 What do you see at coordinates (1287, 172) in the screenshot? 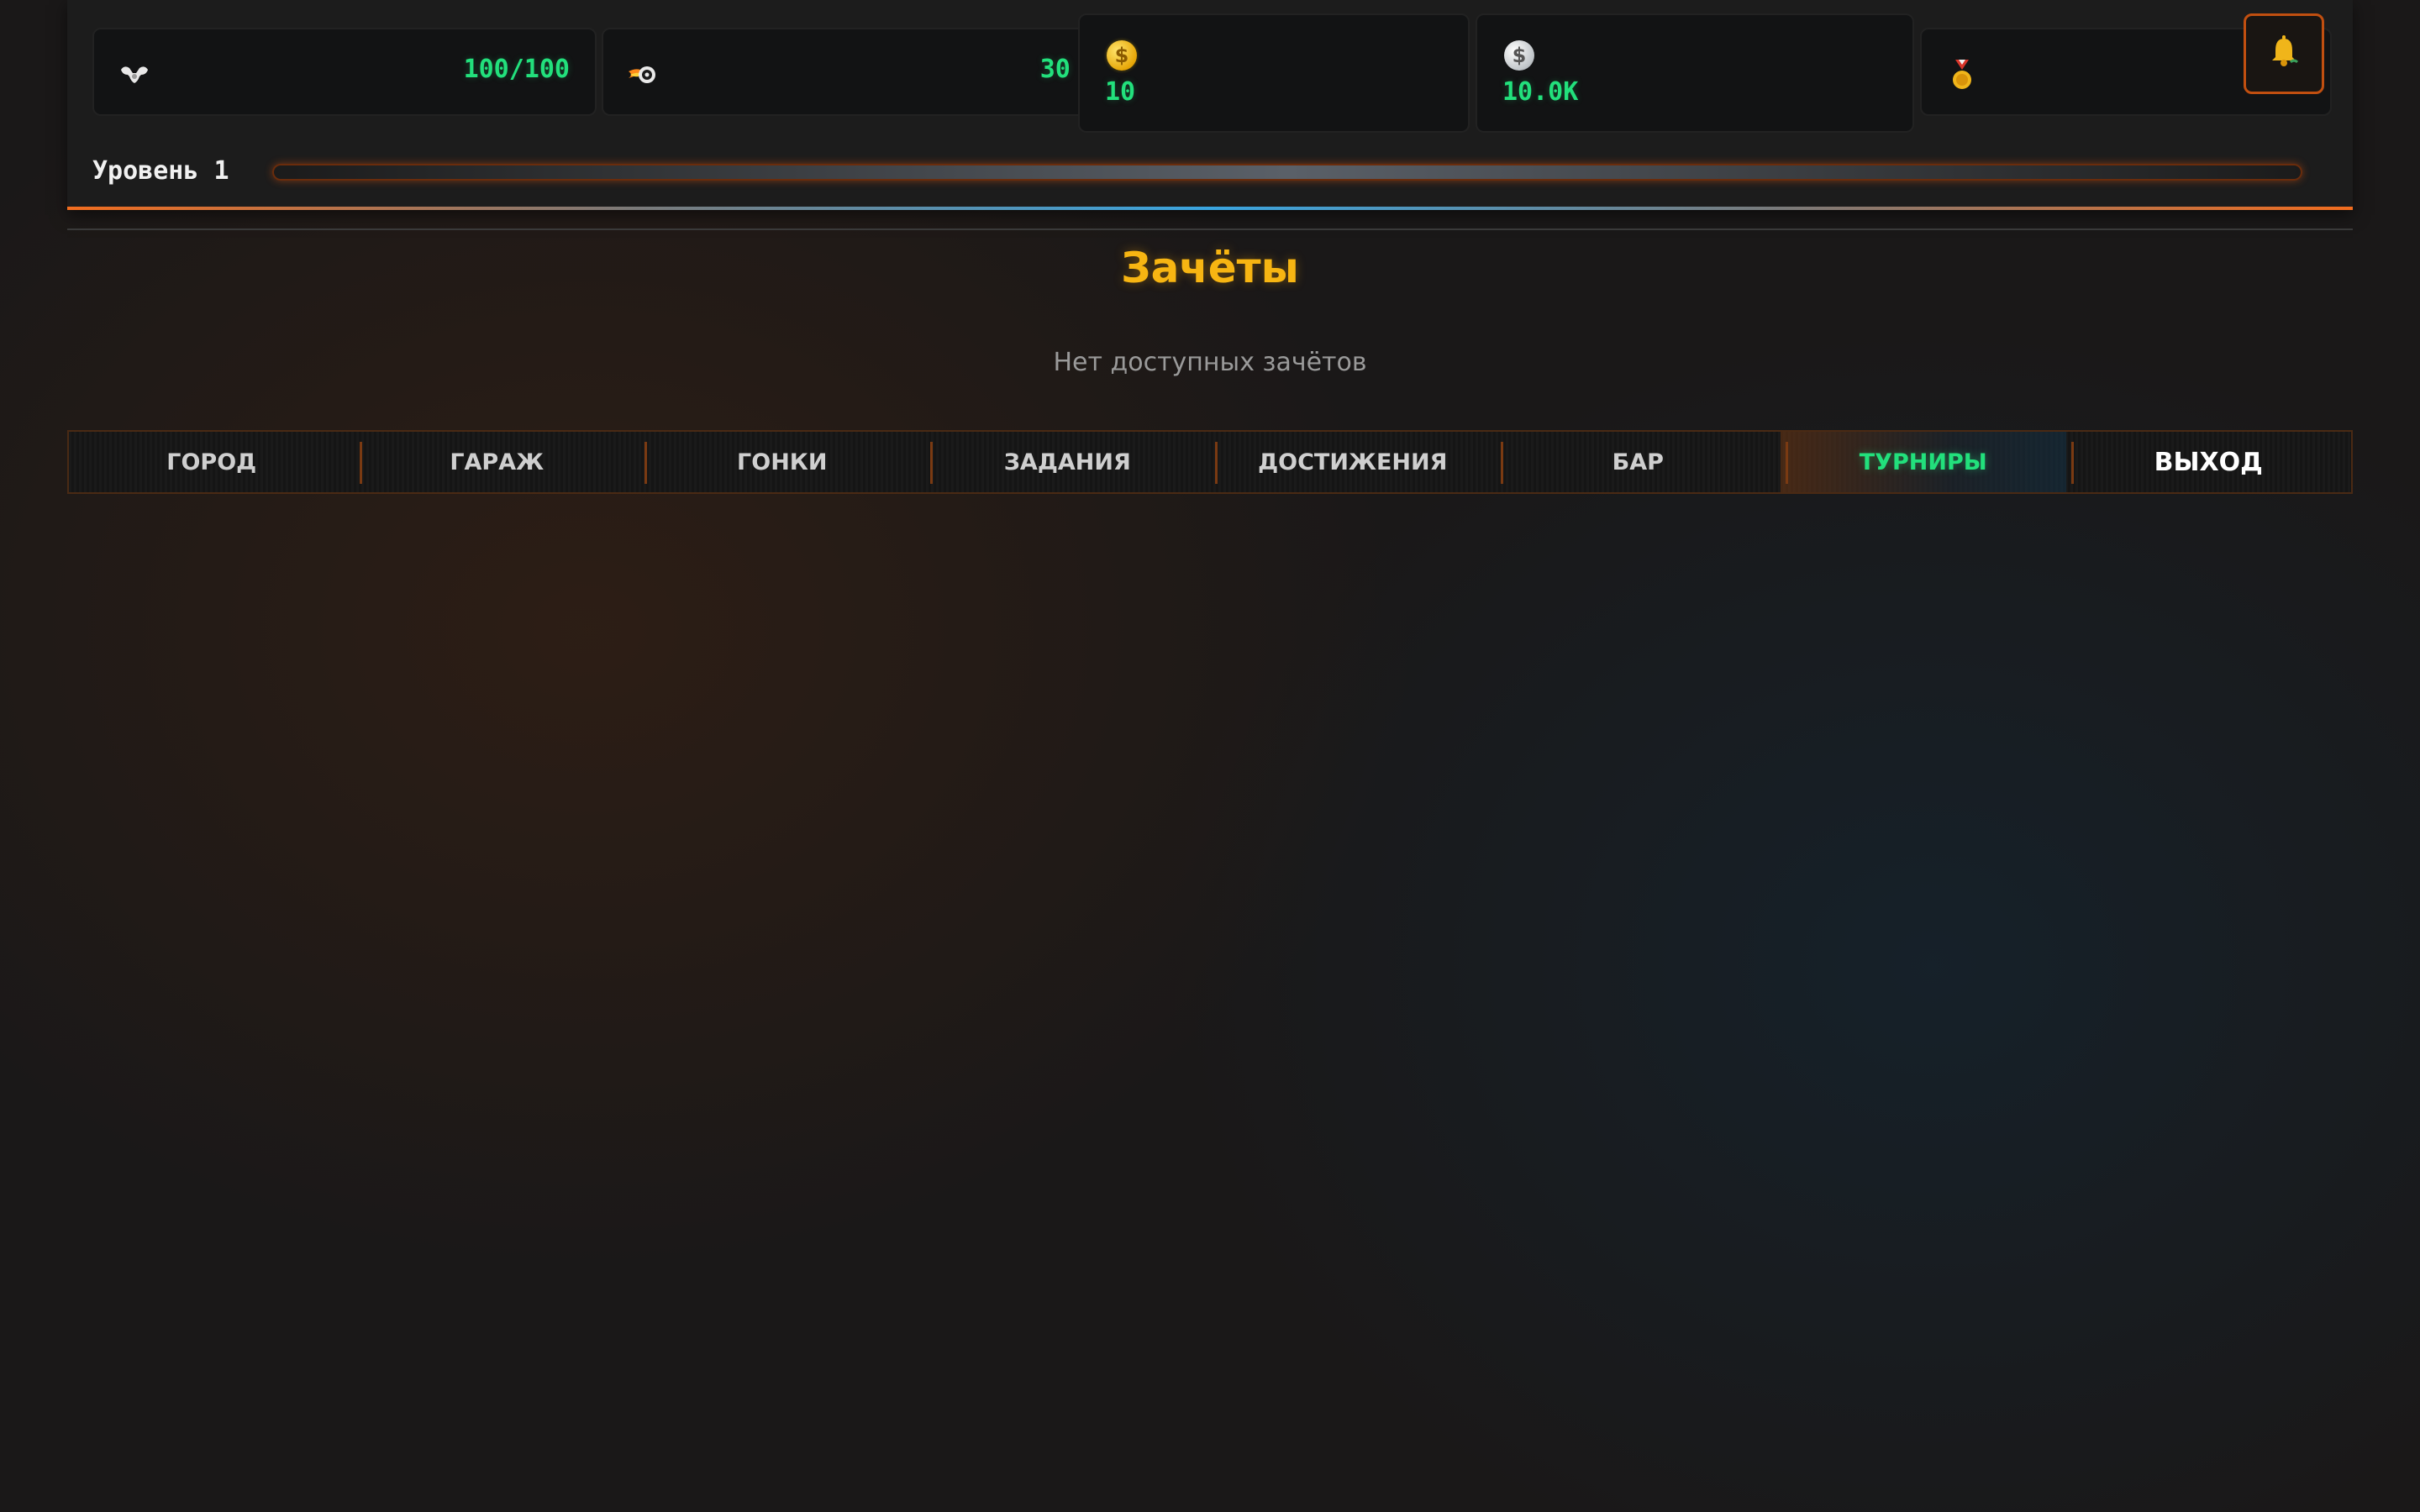
I see `level-progress-bar` at bounding box center [1287, 172].